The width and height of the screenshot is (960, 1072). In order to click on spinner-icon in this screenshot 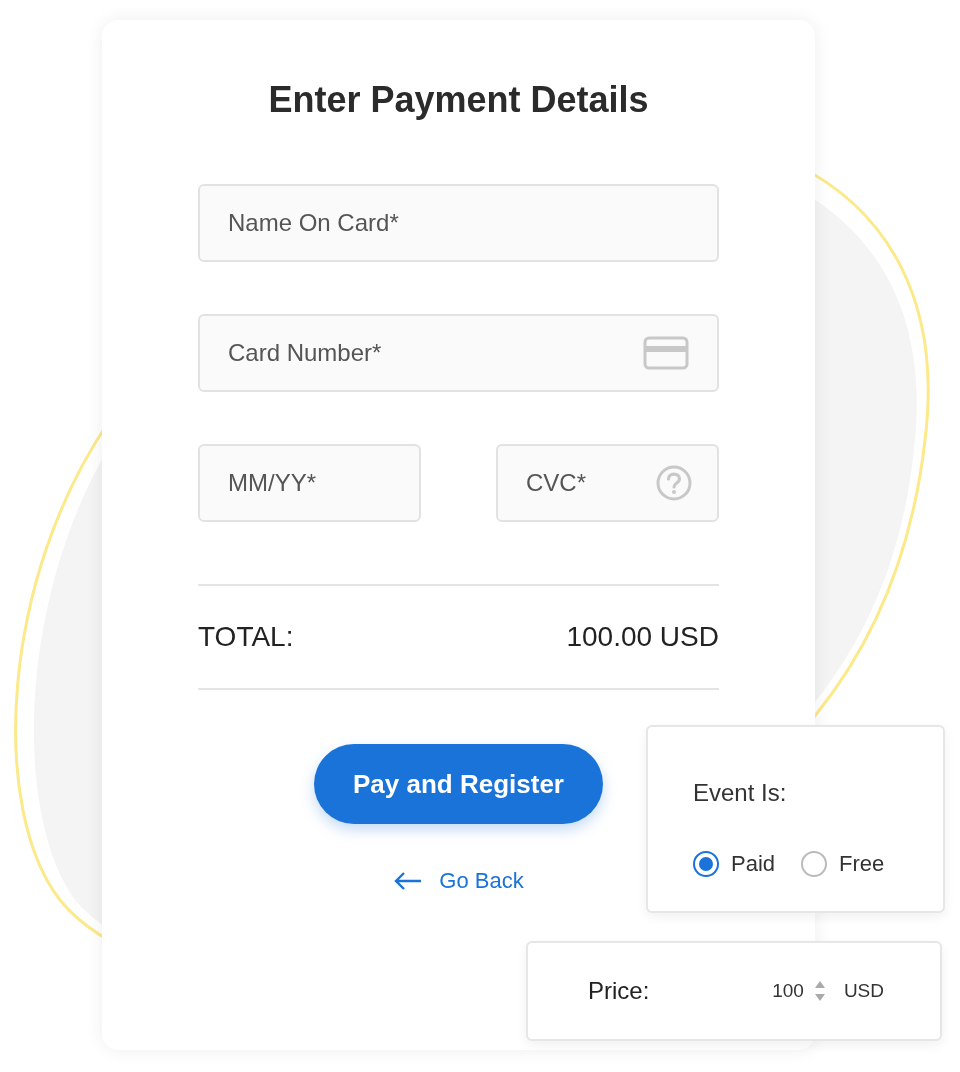, I will do `click(819, 991)`.